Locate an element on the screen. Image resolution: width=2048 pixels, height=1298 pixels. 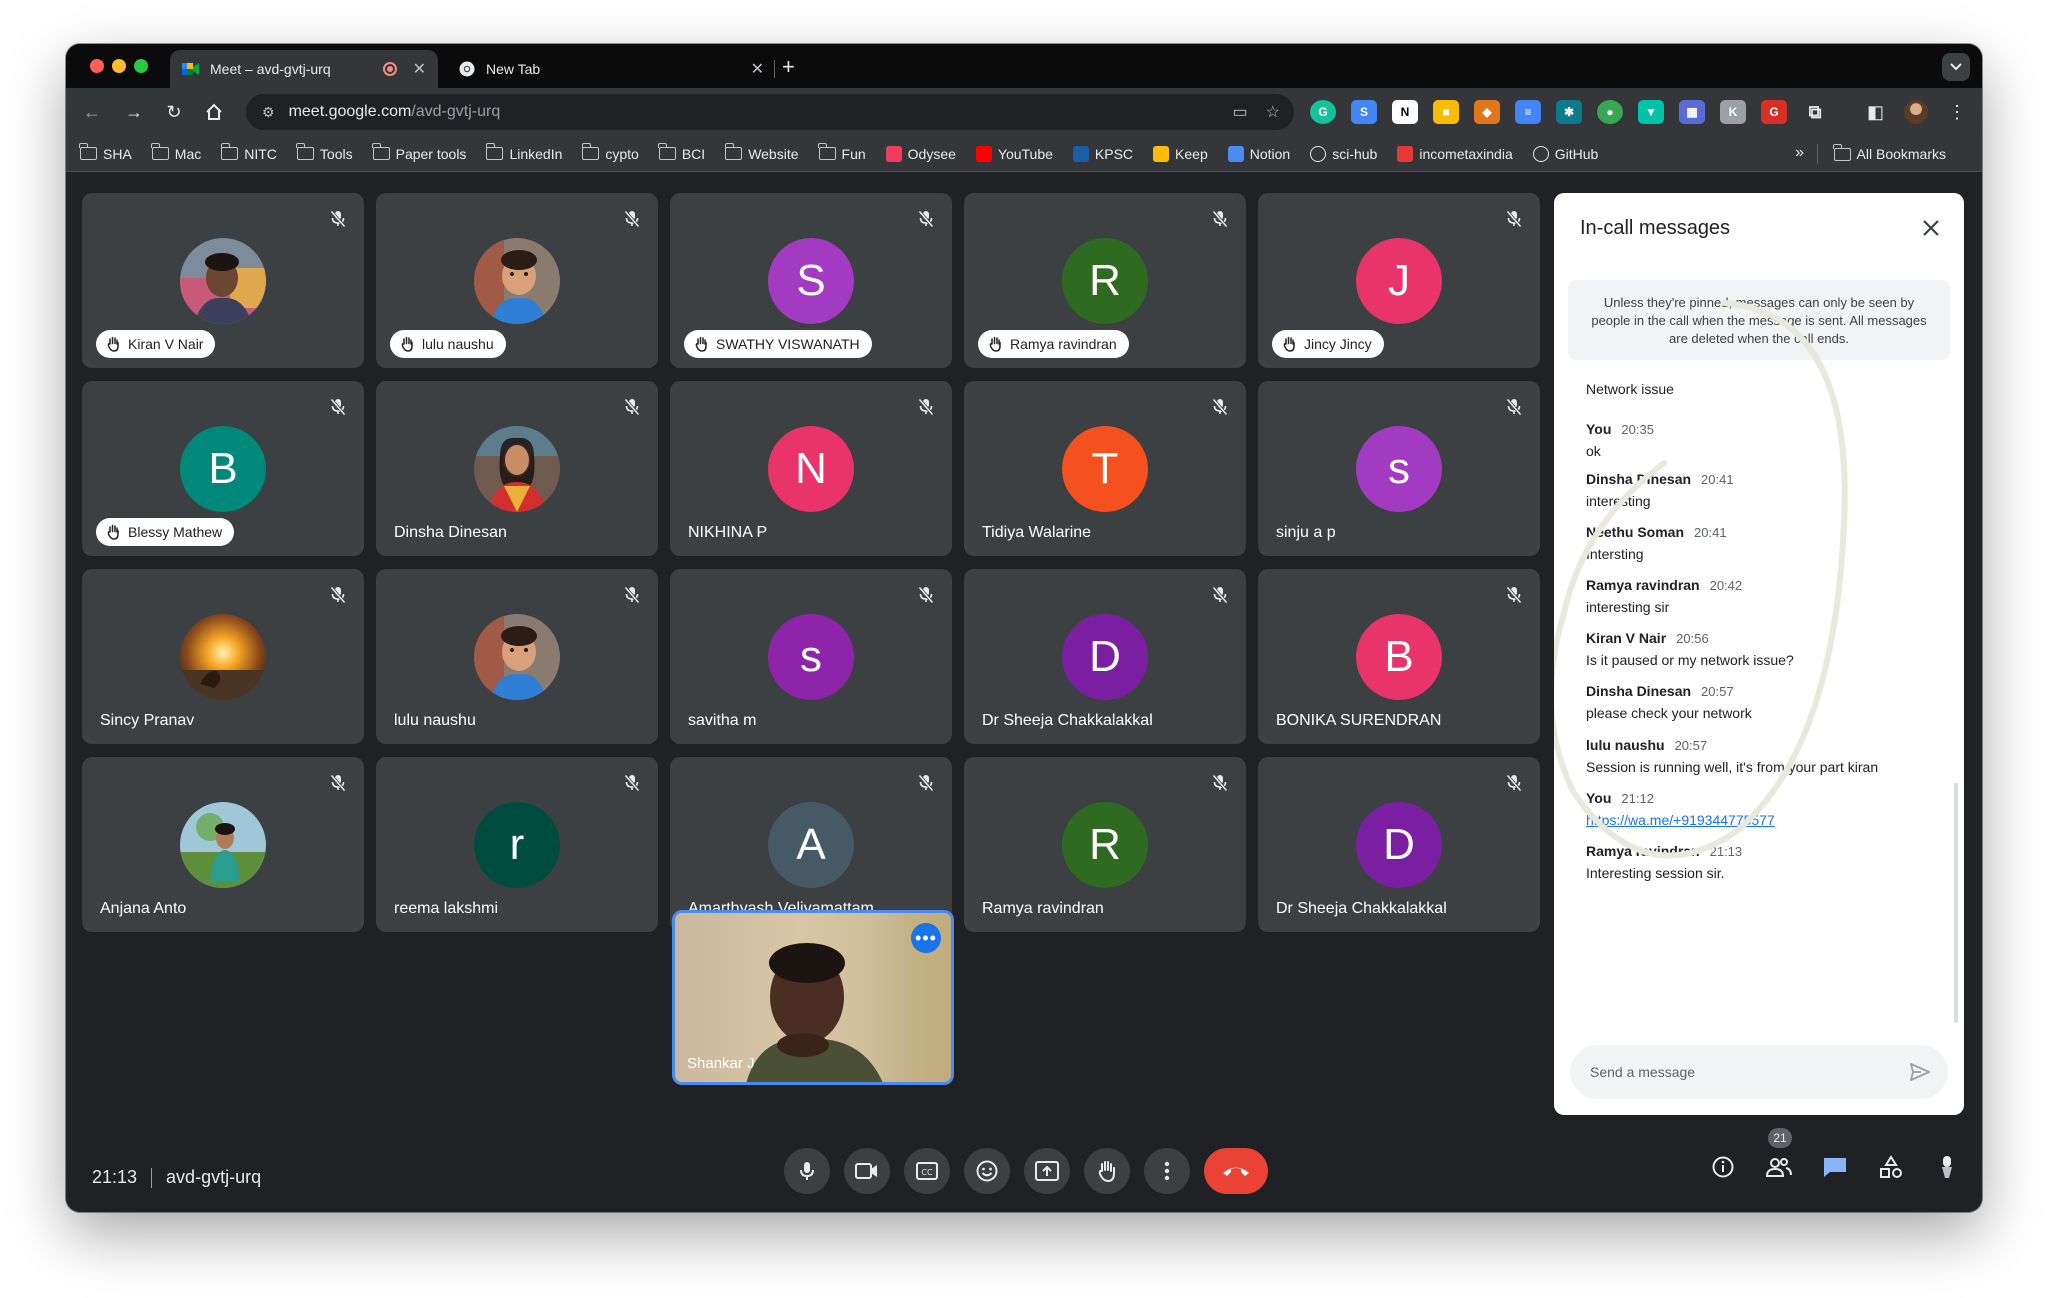
bookmark-item: Mac is located at coordinates (176, 152).